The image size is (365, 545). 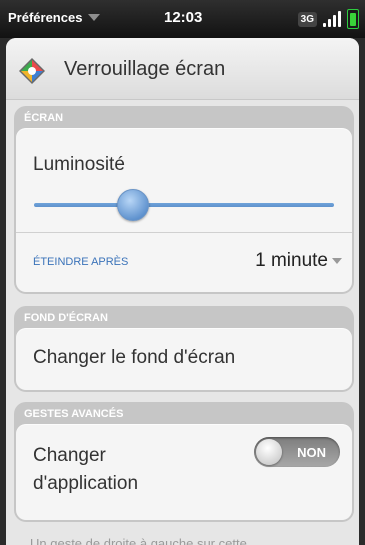 I want to click on turn-off-value: 1 minute, so click(x=291, y=260).